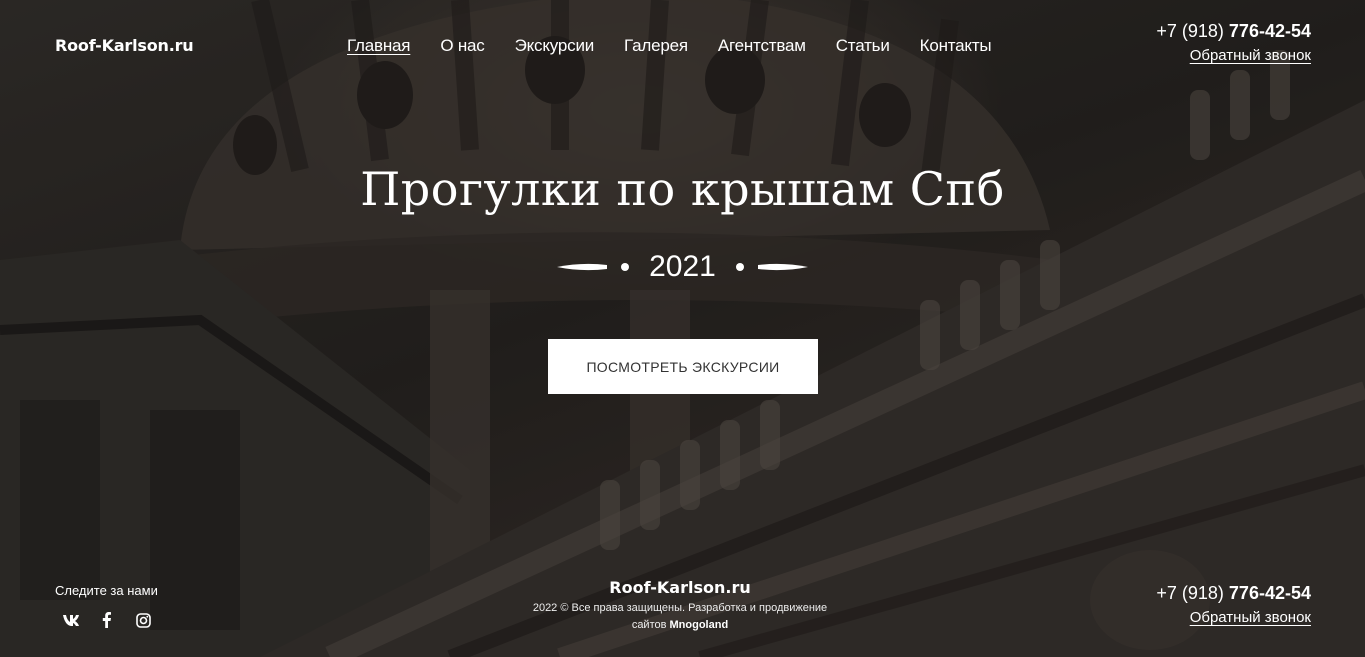 Image resolution: width=1365 pixels, height=657 pixels. I want to click on header-contact: +7 (918) 776-42-54 Обратный звонок, so click(1233, 43).